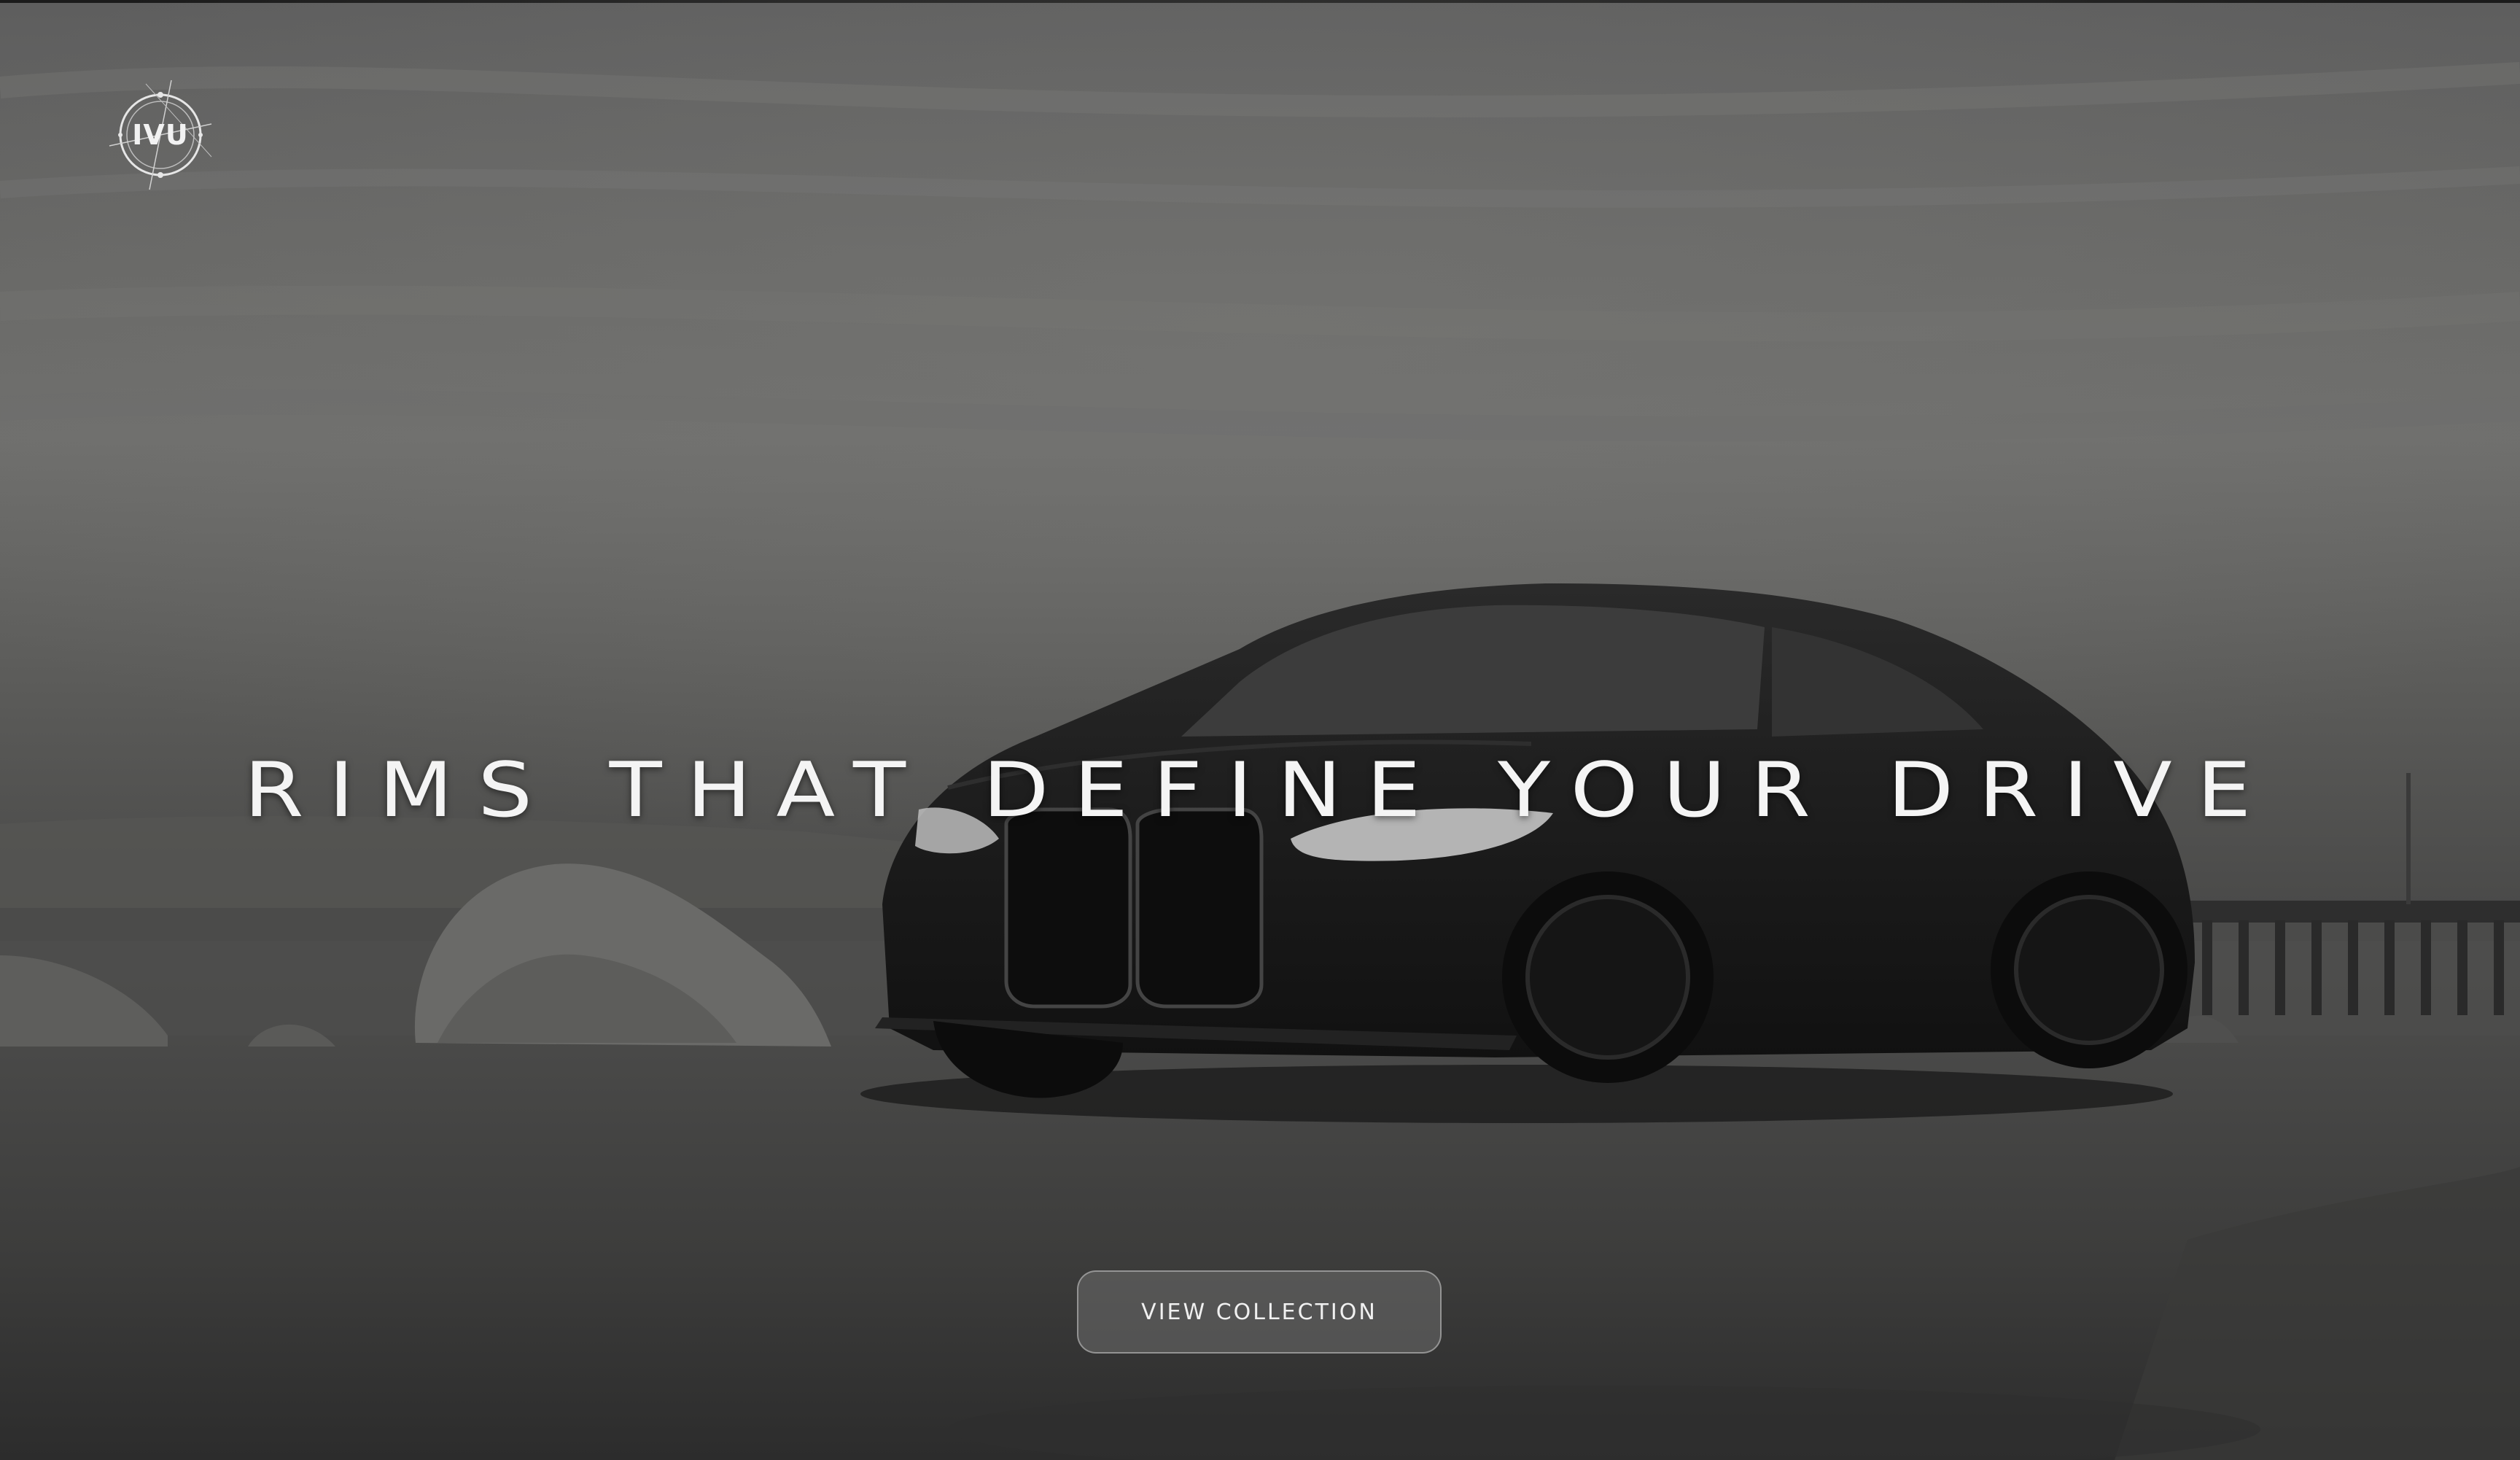 This screenshot has width=2520, height=1460. What do you see at coordinates (1260, 789) in the screenshot?
I see `hero-headline: RIMS THAT DEFINE YOUR DRIVE` at bounding box center [1260, 789].